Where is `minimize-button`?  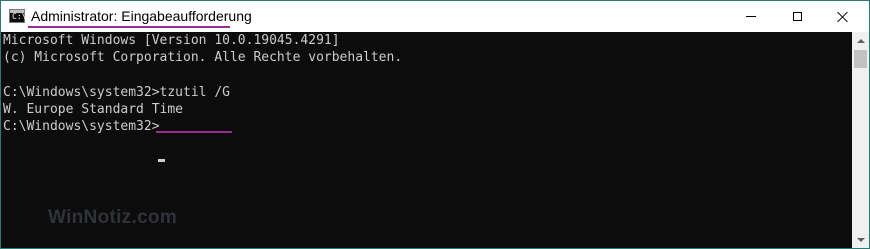 minimize-button is located at coordinates (751, 16).